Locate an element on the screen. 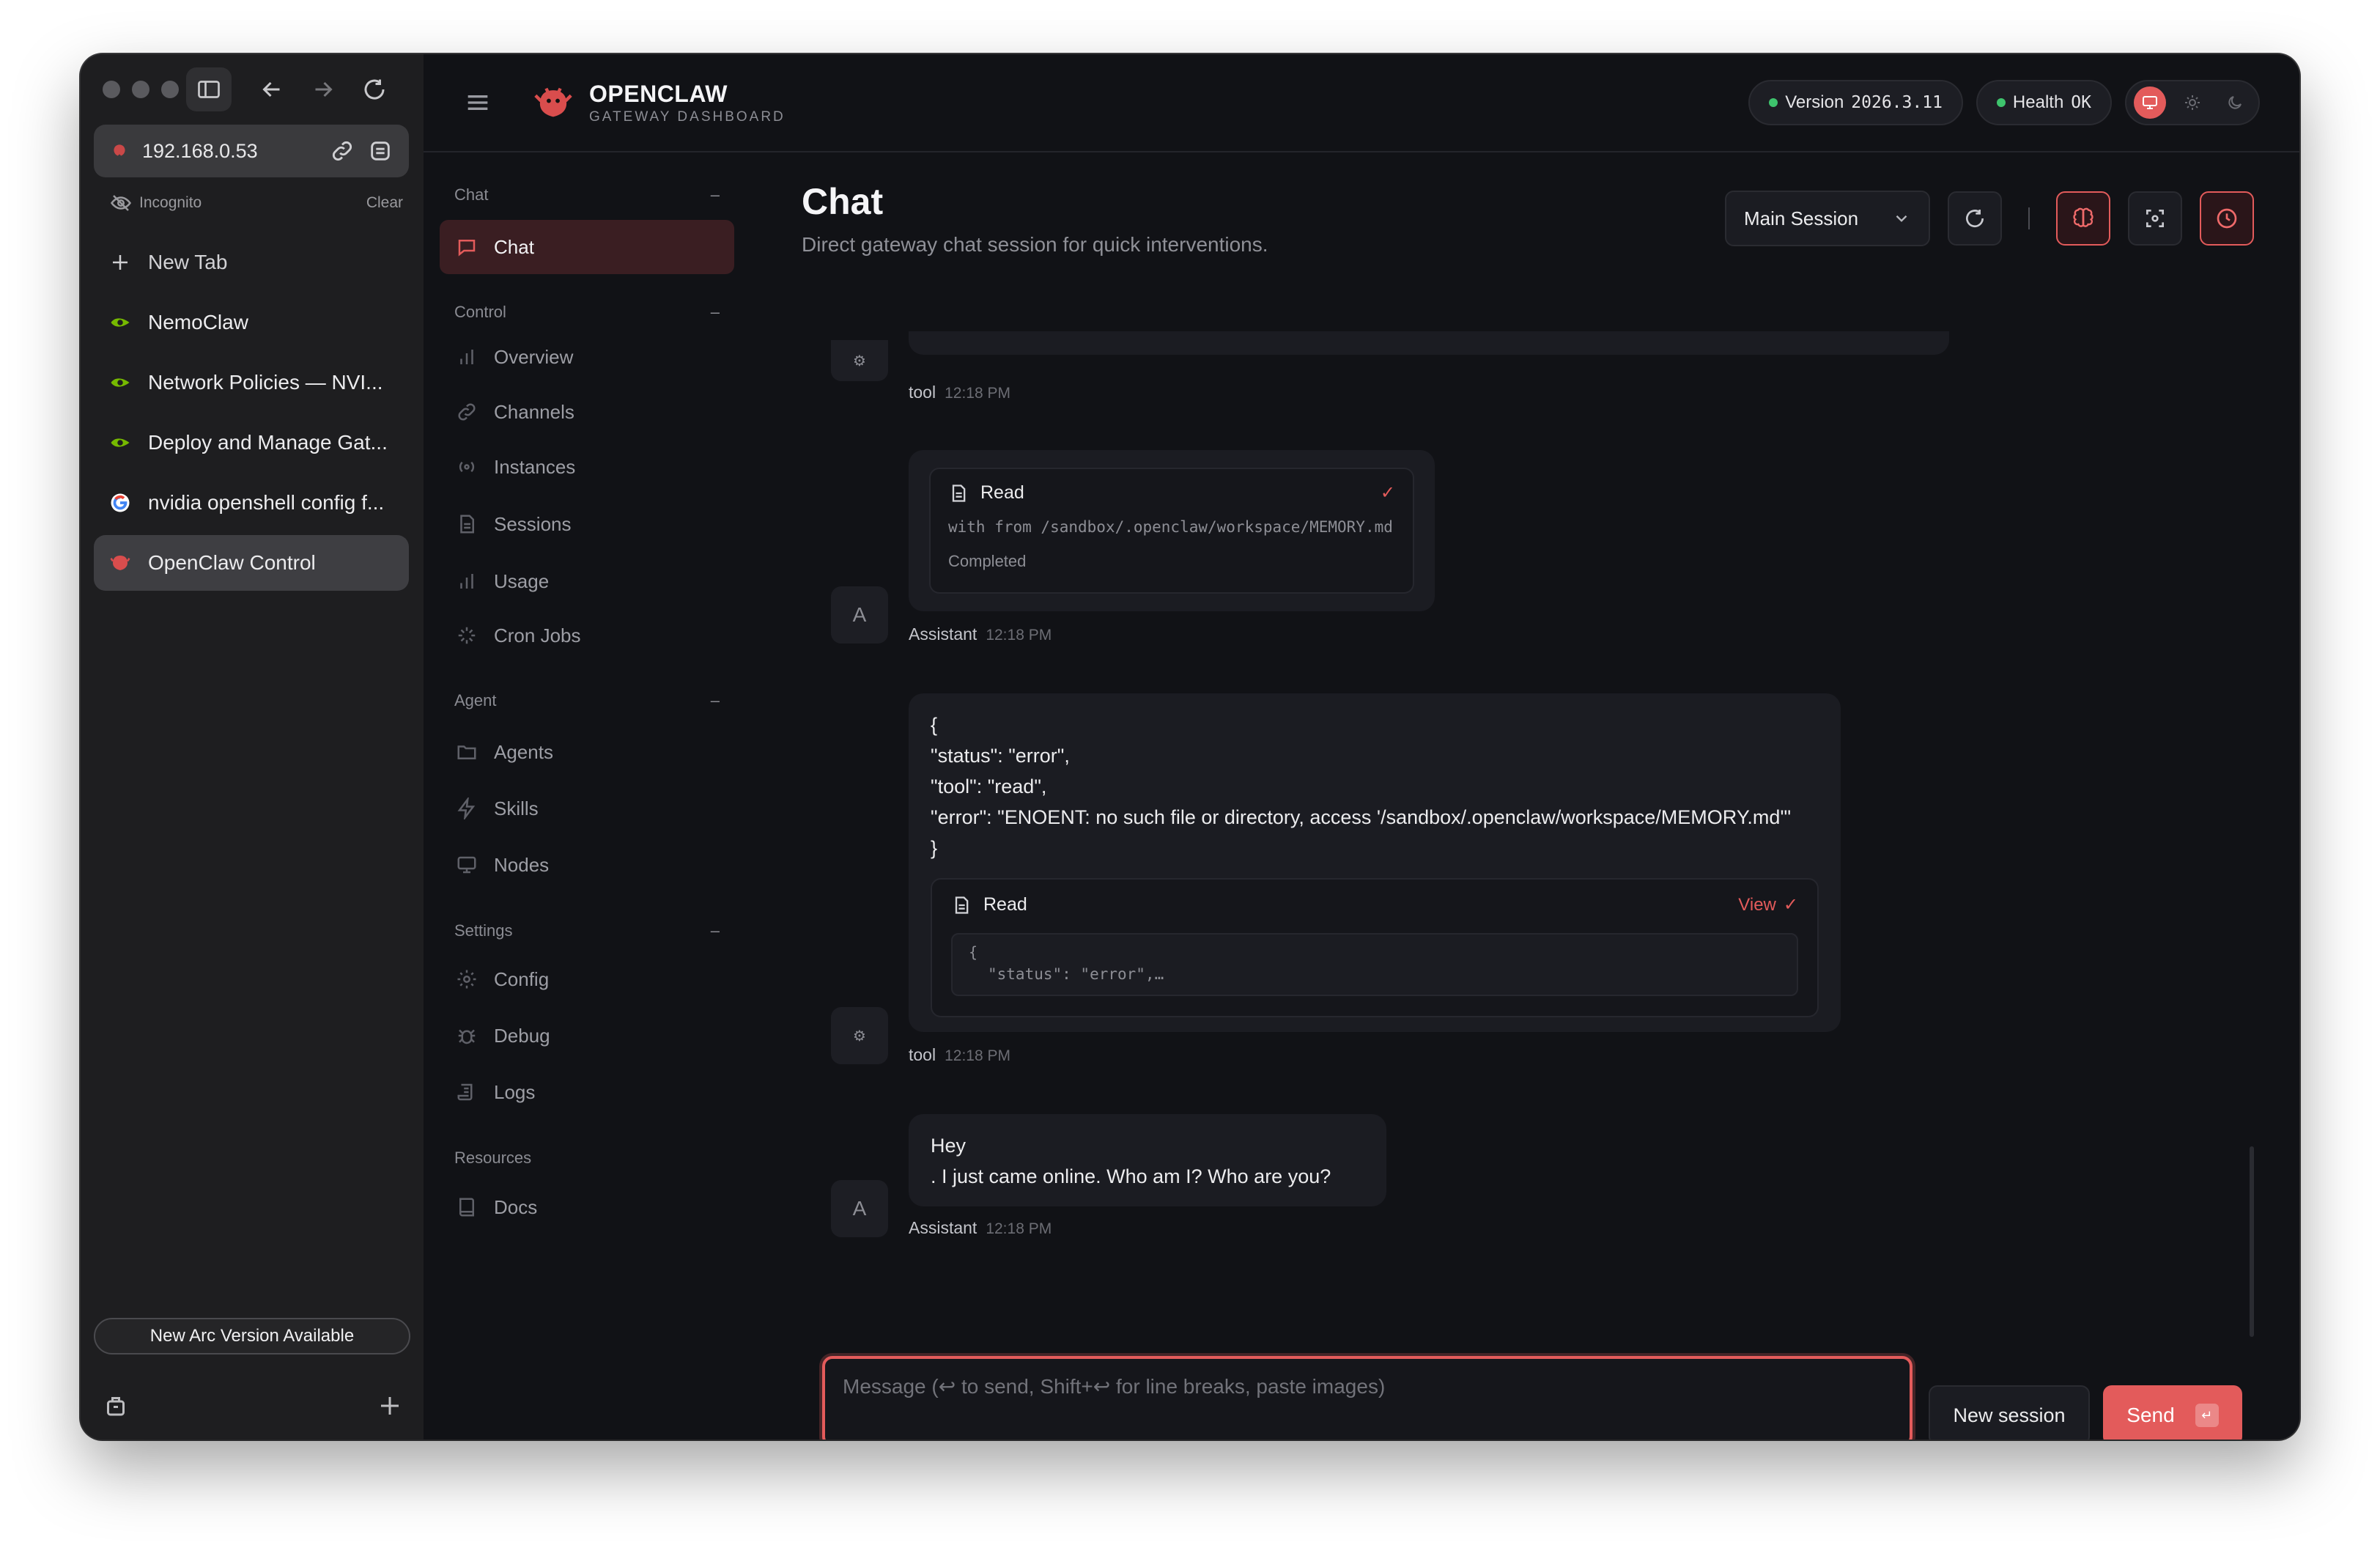 The width and height of the screenshot is (2380, 1548). address-bar: 192.168.0.53 is located at coordinates (251, 151).